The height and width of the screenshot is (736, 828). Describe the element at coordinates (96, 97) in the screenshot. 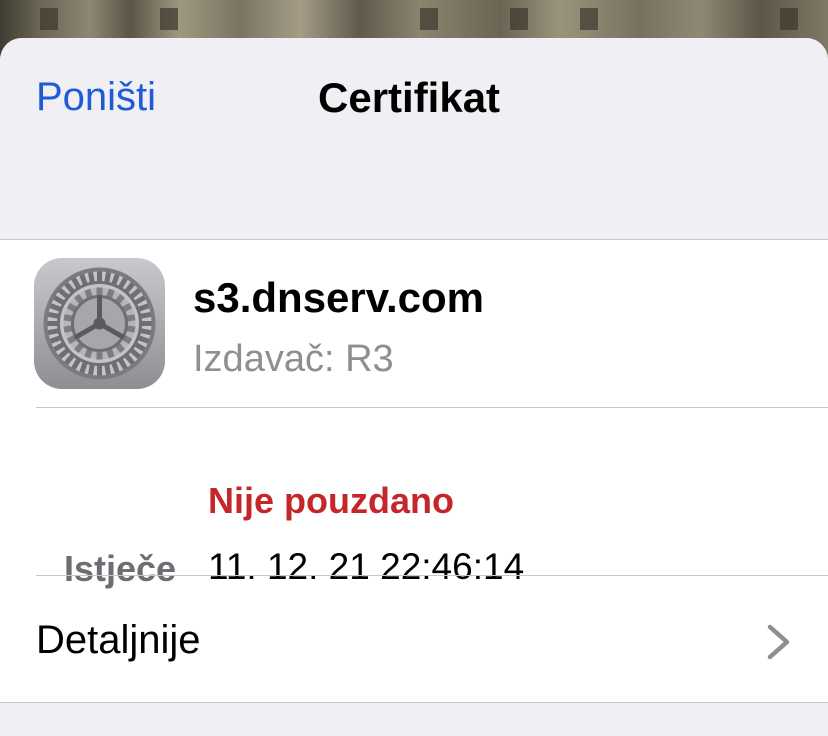

I see `cancel-button: Poništi` at that location.